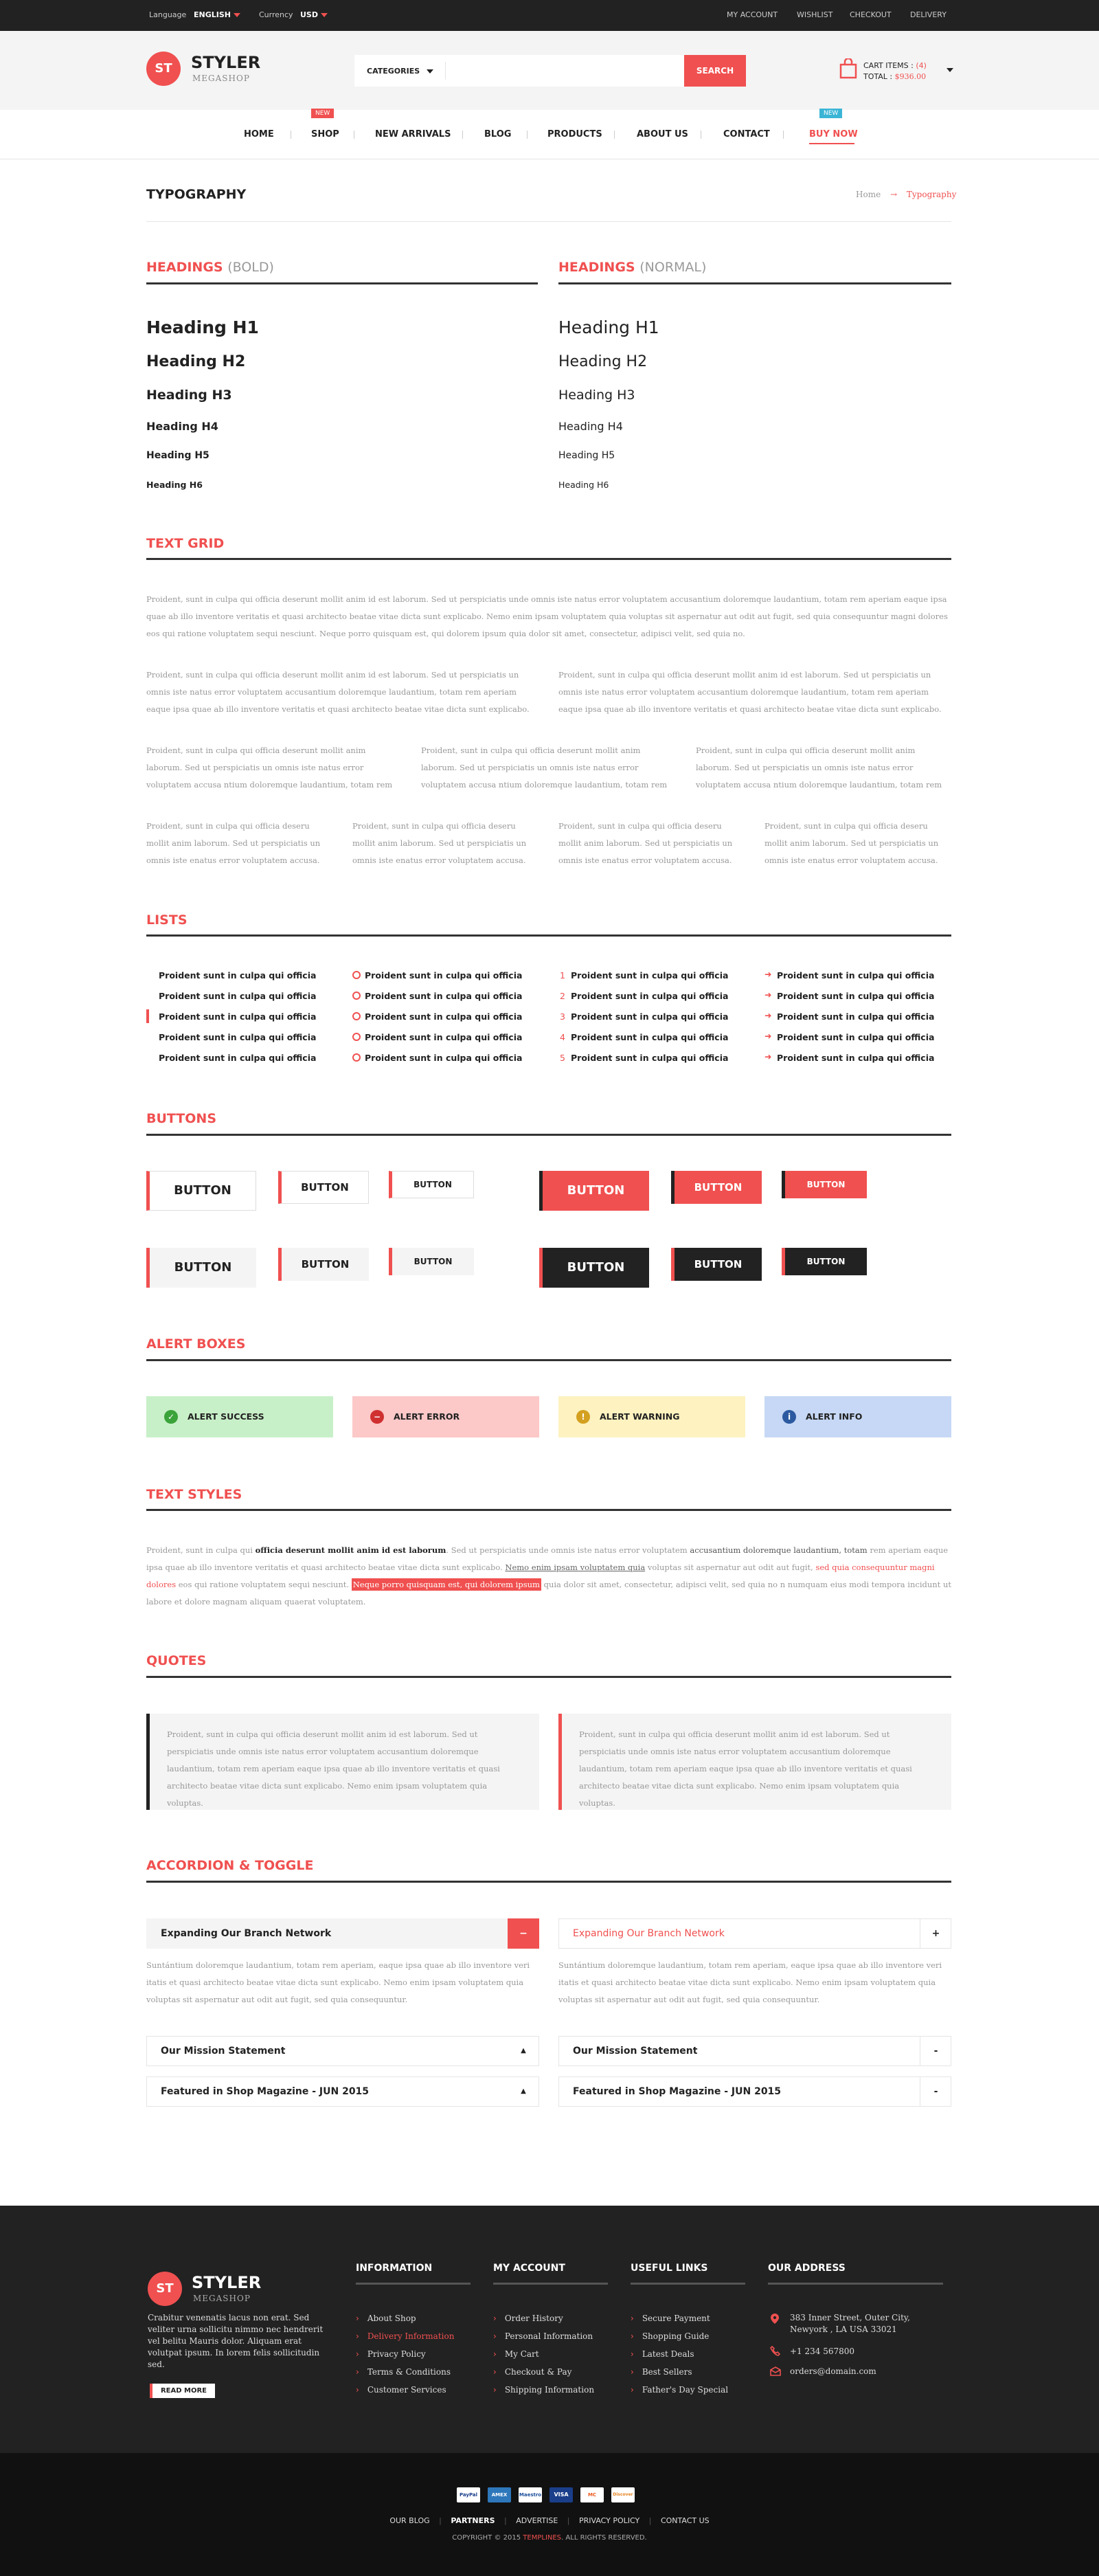 This screenshot has width=1099, height=2576. Describe the element at coordinates (201, 1191) in the screenshot. I see `button-large-outline: BUTTON` at that location.